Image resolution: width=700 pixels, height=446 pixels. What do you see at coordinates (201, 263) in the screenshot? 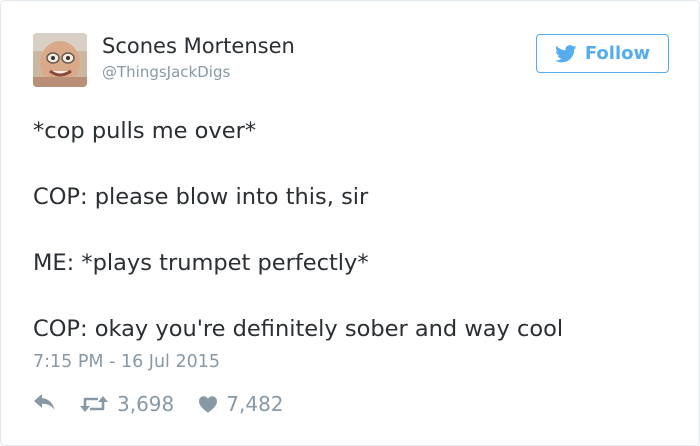
I see `tweet-line-3: ME: *plays trumpet perfectly*` at bounding box center [201, 263].